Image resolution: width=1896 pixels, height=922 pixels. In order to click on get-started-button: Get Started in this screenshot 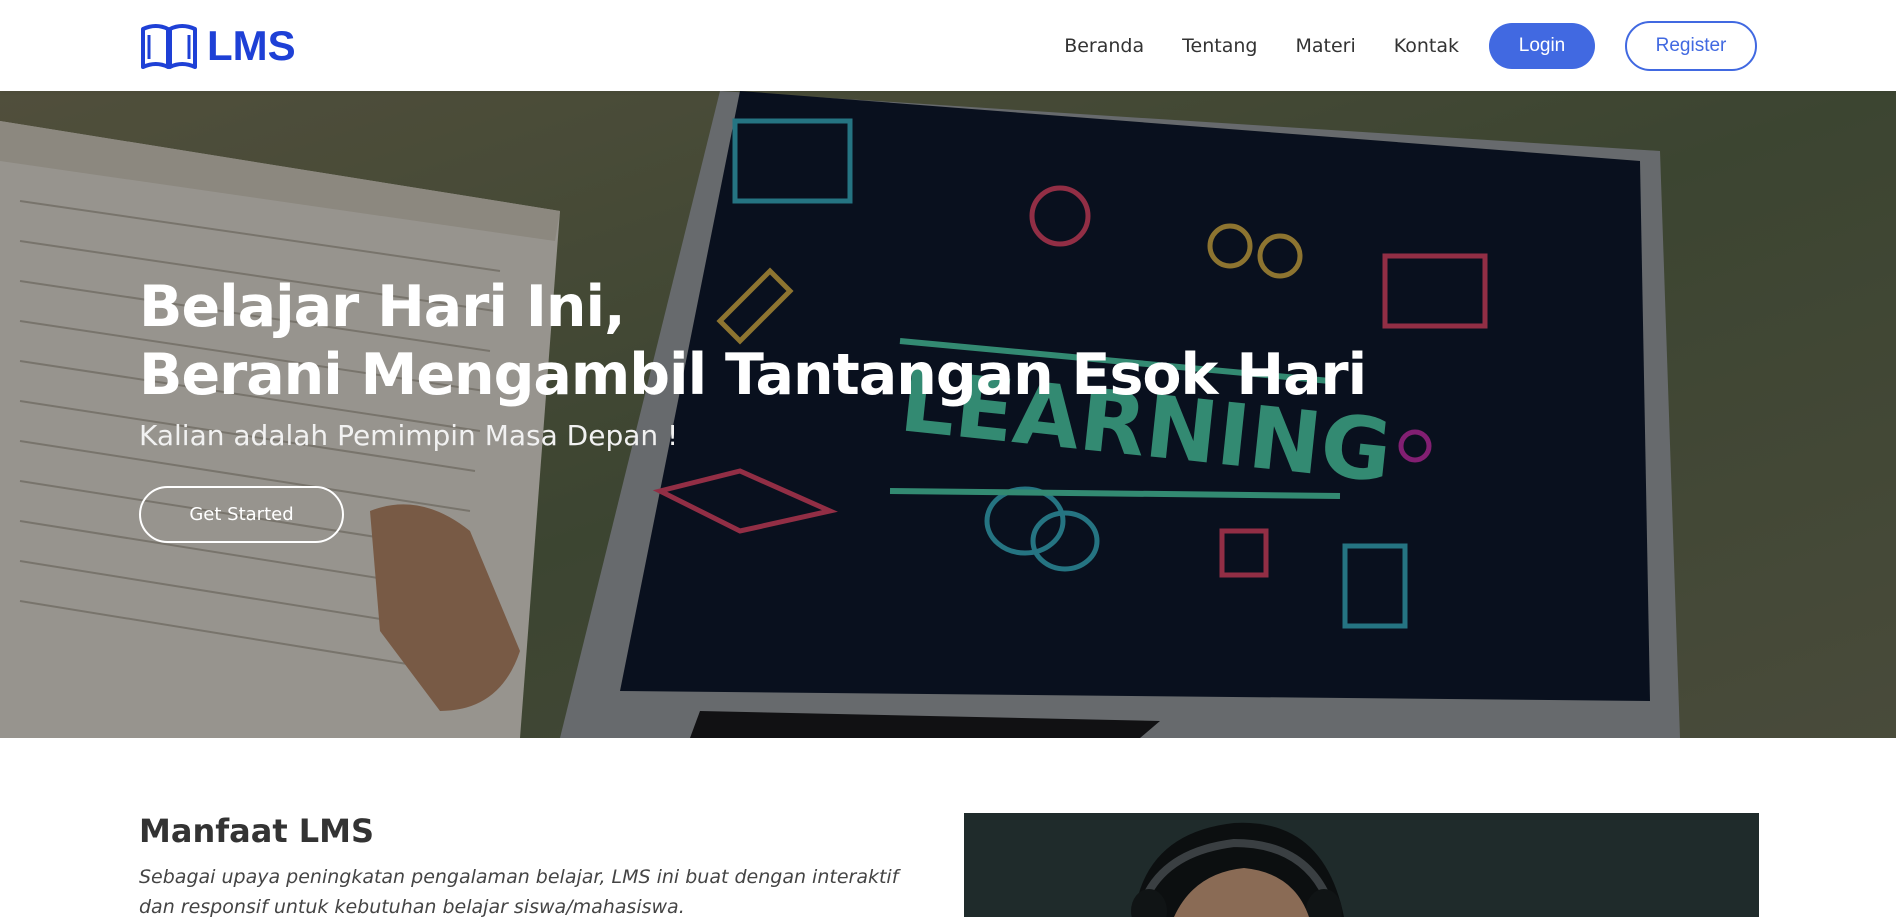, I will do `click(241, 514)`.